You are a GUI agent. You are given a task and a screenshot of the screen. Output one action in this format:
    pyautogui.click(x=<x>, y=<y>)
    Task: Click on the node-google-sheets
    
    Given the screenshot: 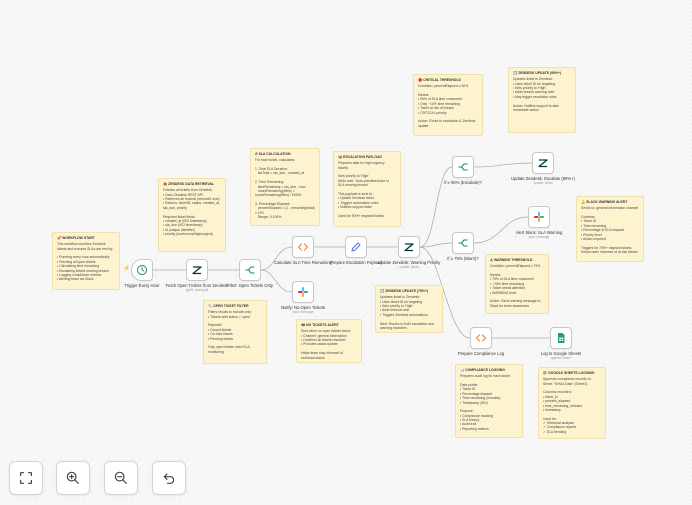 What is the action you would take?
    pyautogui.click(x=561, y=338)
    